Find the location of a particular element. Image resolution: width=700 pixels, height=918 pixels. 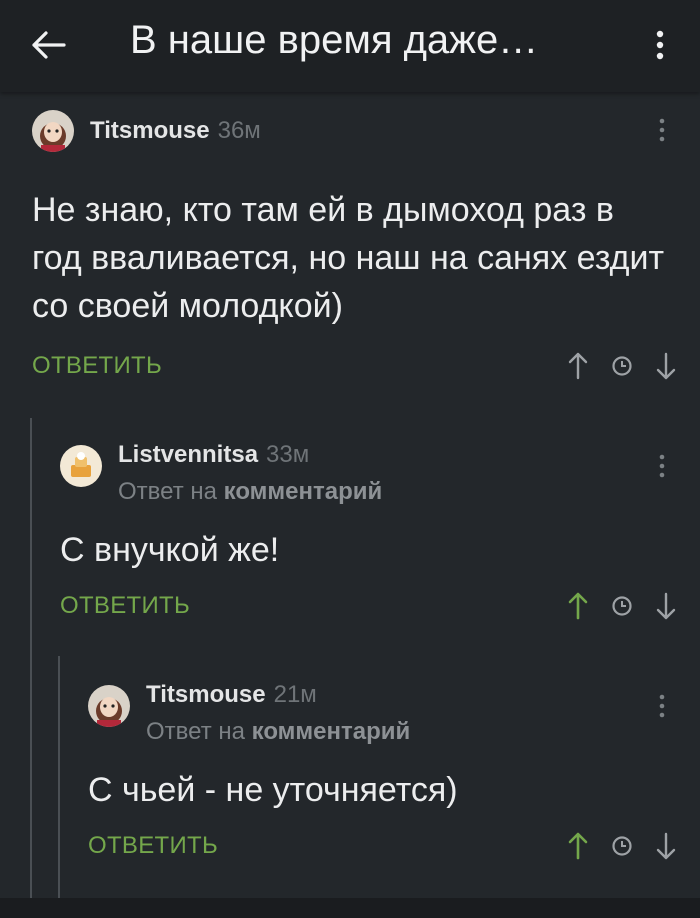

comment-time: 36м is located at coordinates (239, 130).